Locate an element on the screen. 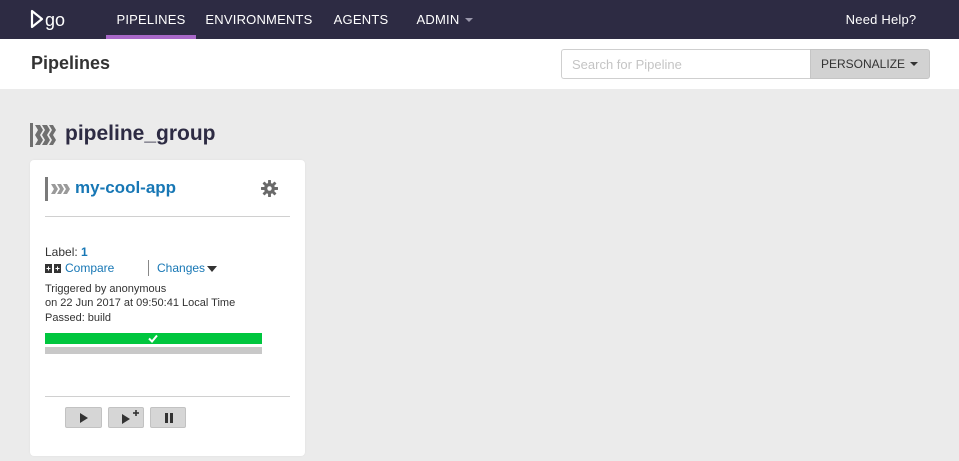 This screenshot has width=959, height=461. label-value-link: 1 is located at coordinates (84, 252).